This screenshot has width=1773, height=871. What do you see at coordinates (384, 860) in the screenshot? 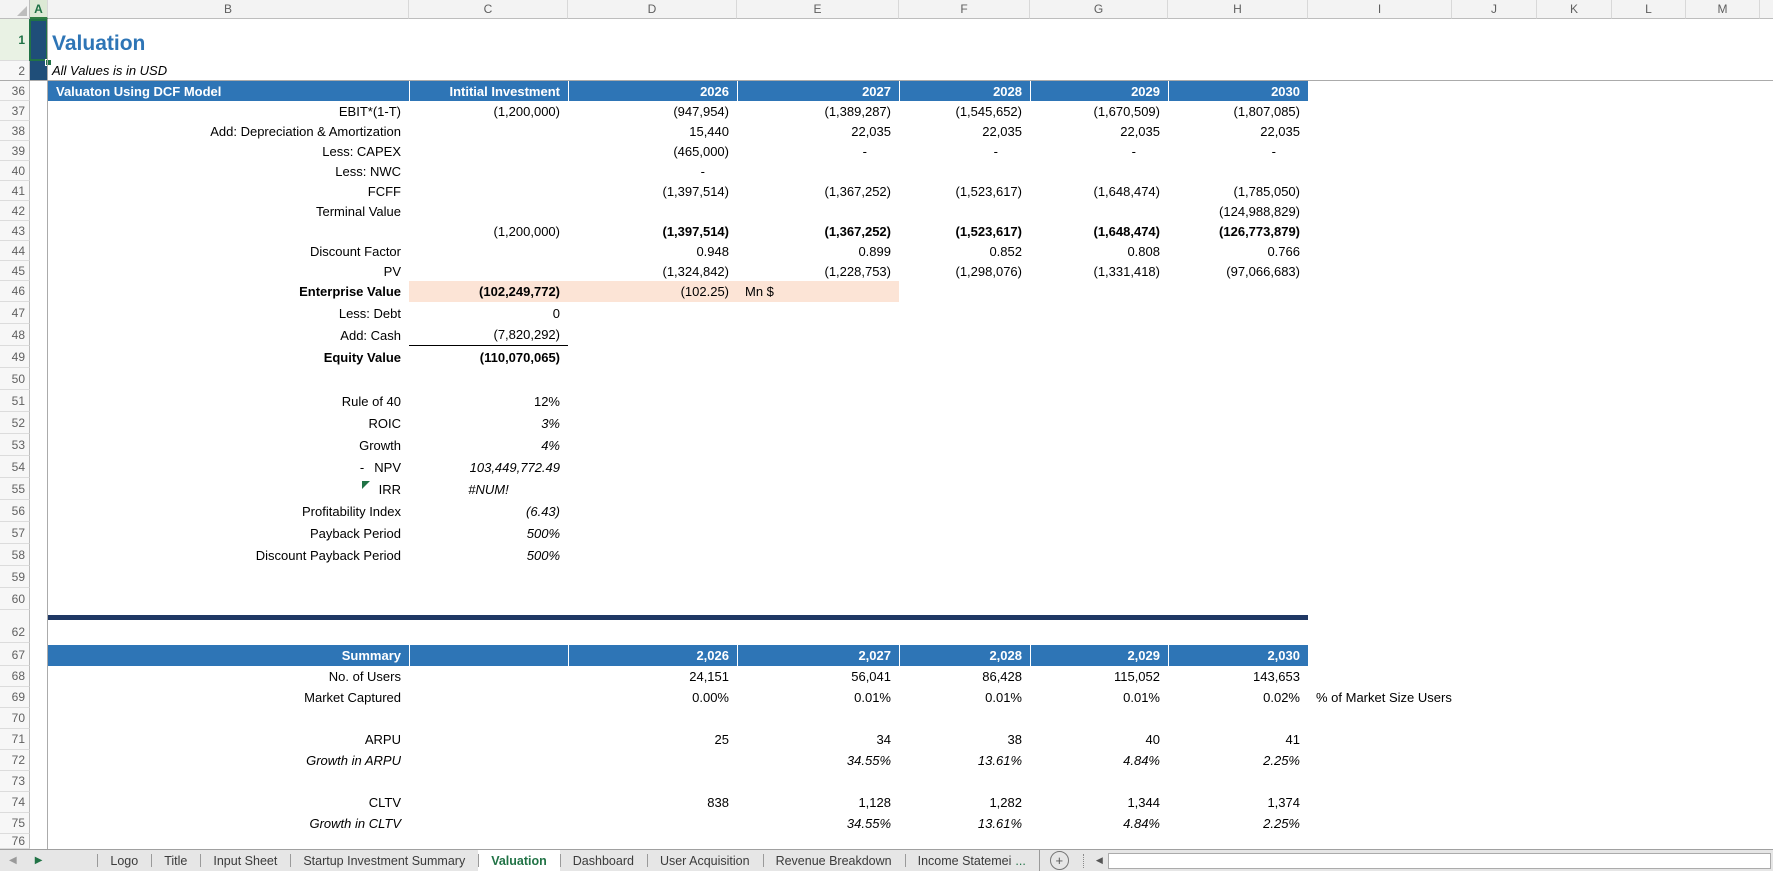
I see `sheet-tab-startup-investment-summary: Startup Investment Summary` at bounding box center [384, 860].